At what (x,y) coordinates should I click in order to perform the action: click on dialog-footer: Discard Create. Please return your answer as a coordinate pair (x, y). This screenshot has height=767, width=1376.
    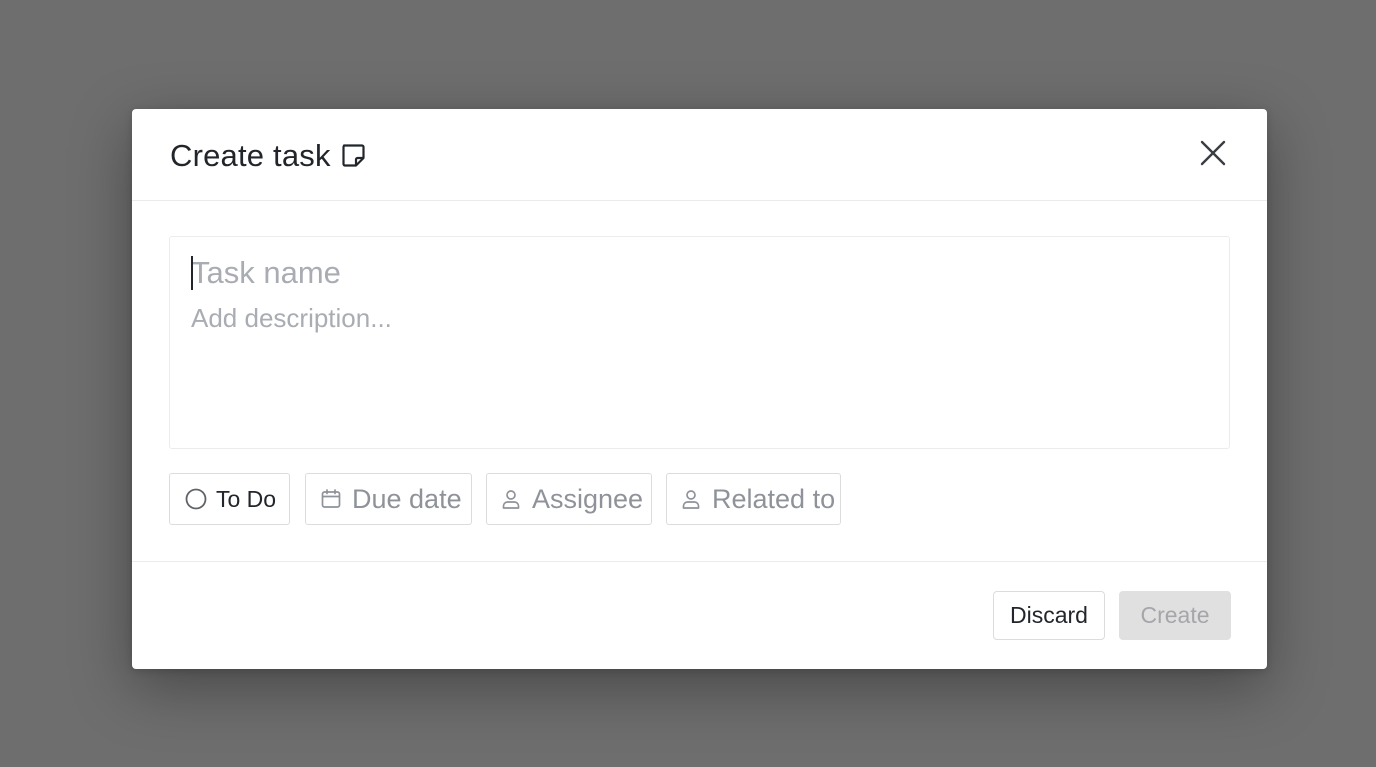
    Looking at the image, I should click on (699, 615).